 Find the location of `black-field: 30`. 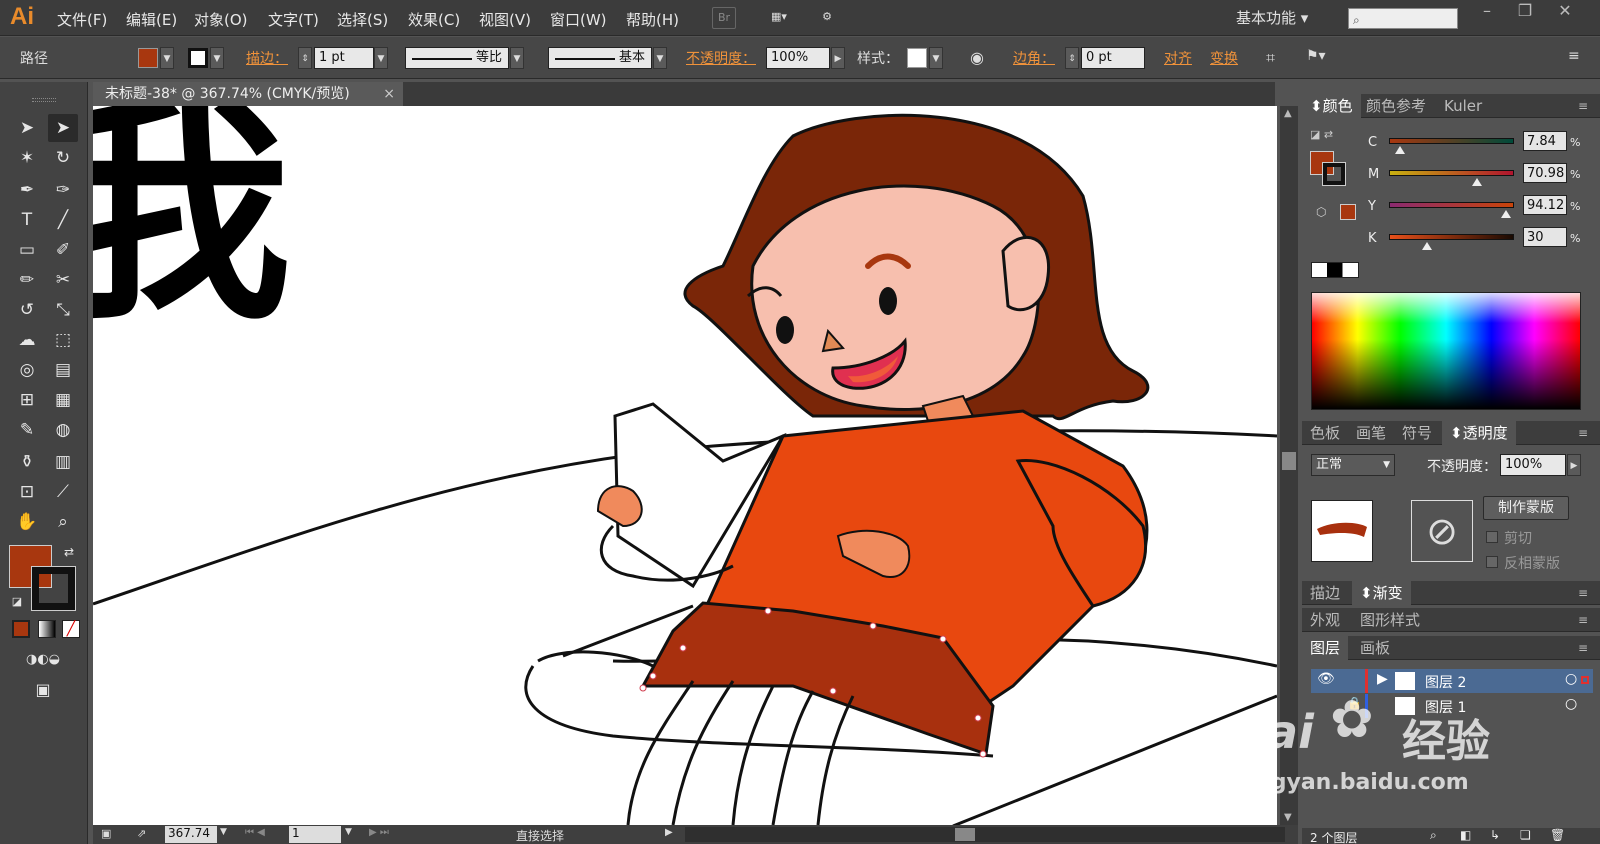

black-field: 30 is located at coordinates (1545, 237).